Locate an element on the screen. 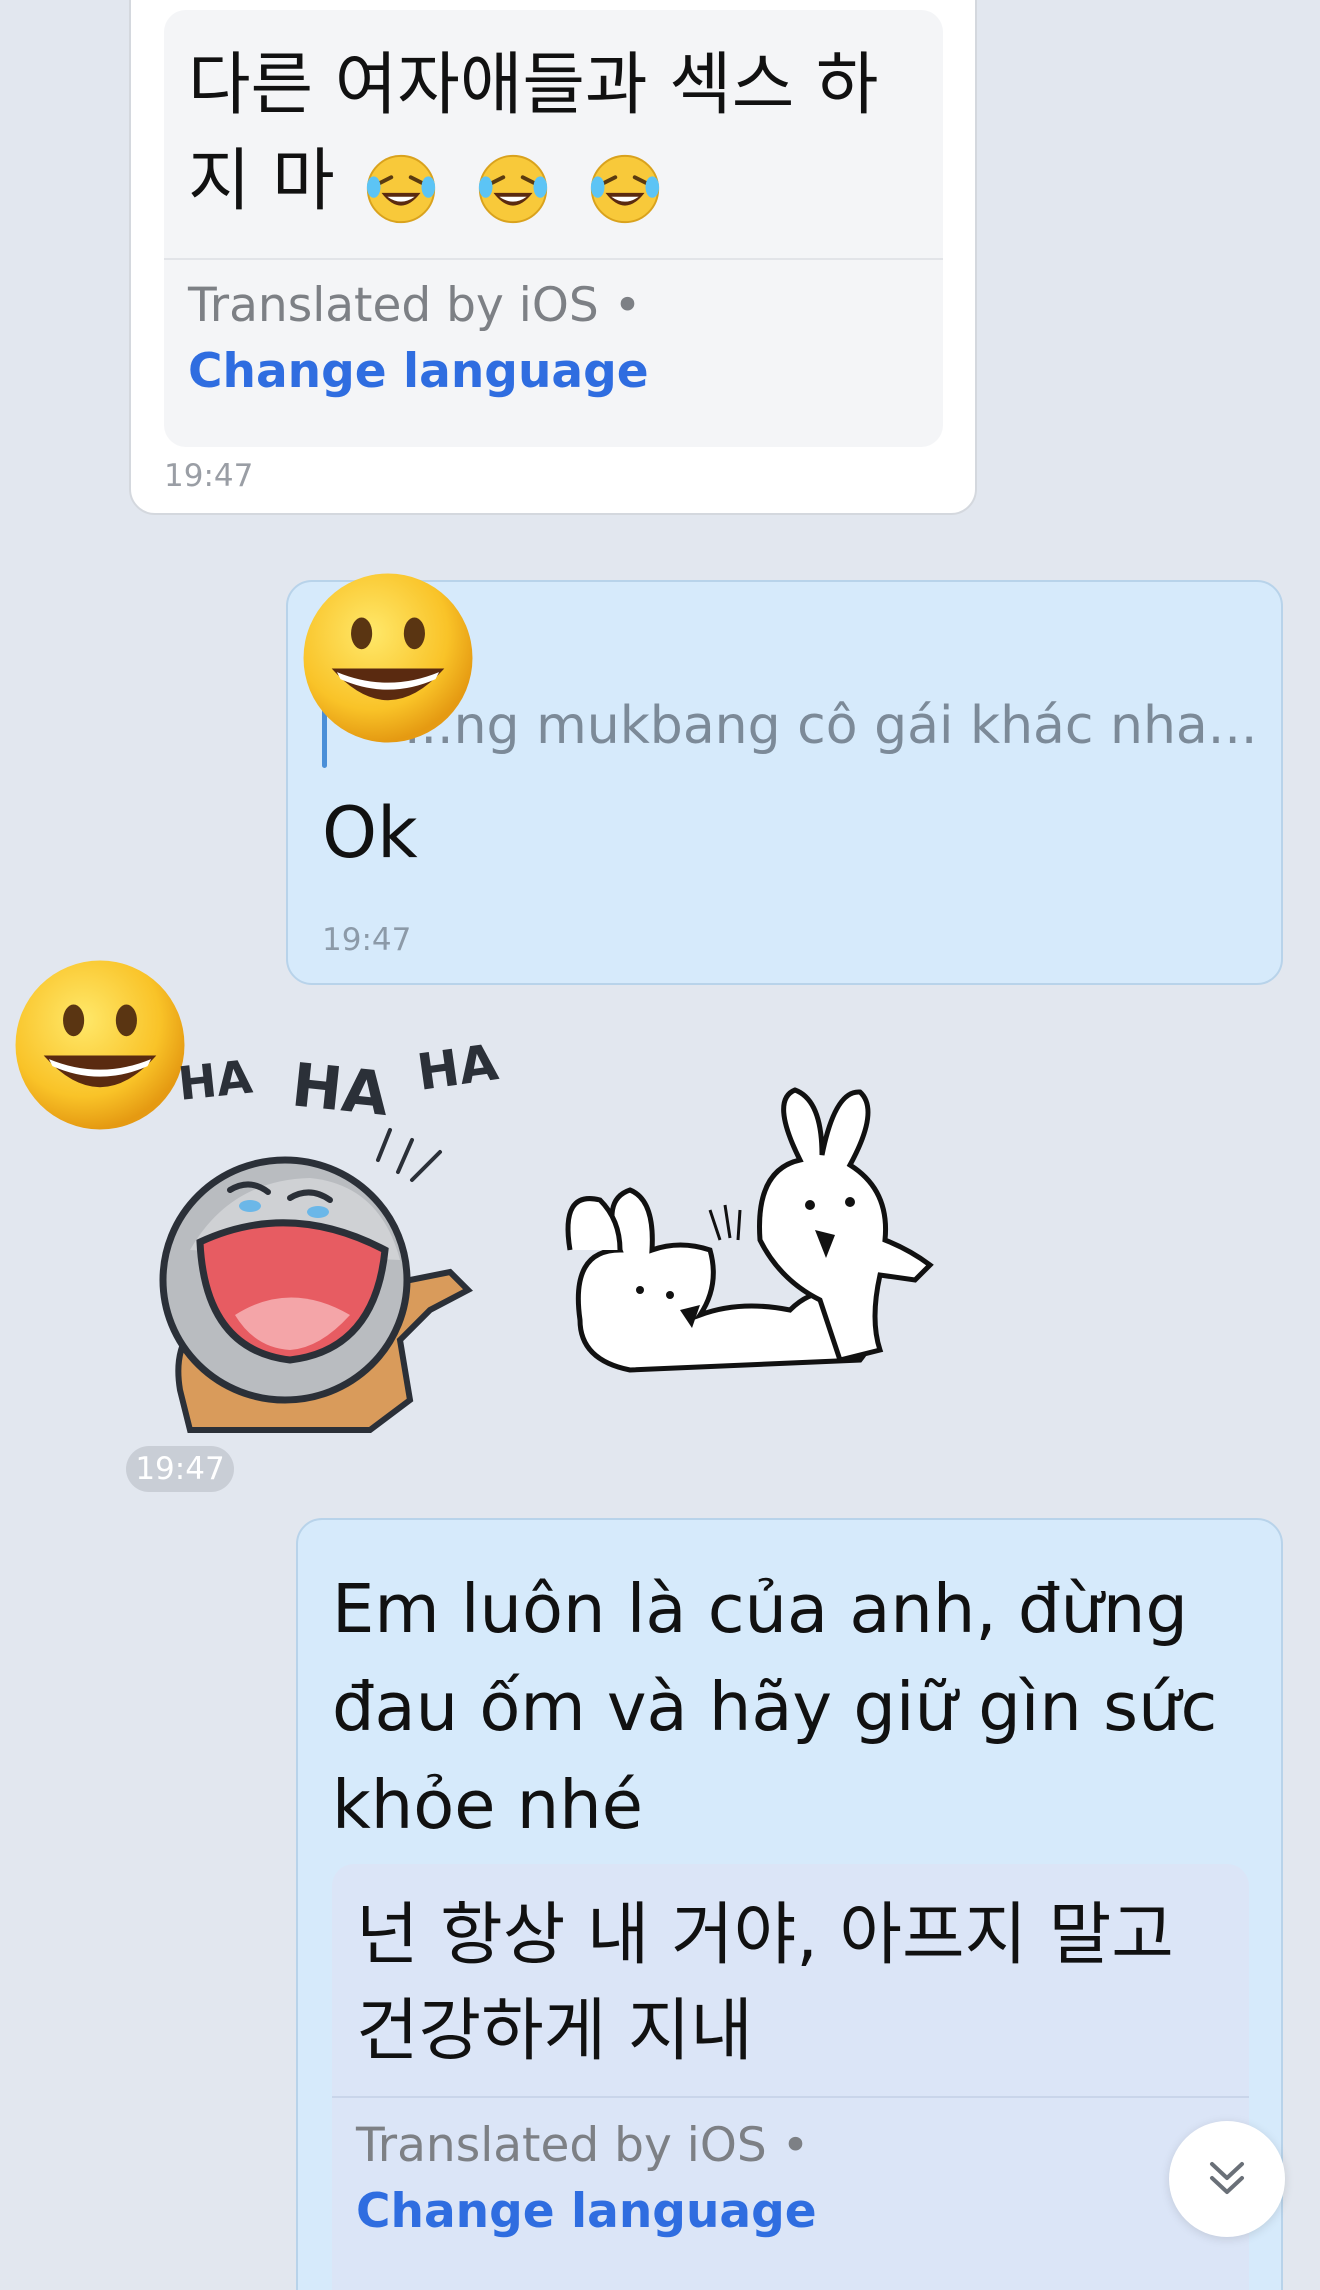 This screenshot has height=2290, width=1320. bunnies-sticker is located at coordinates (770, 1240).